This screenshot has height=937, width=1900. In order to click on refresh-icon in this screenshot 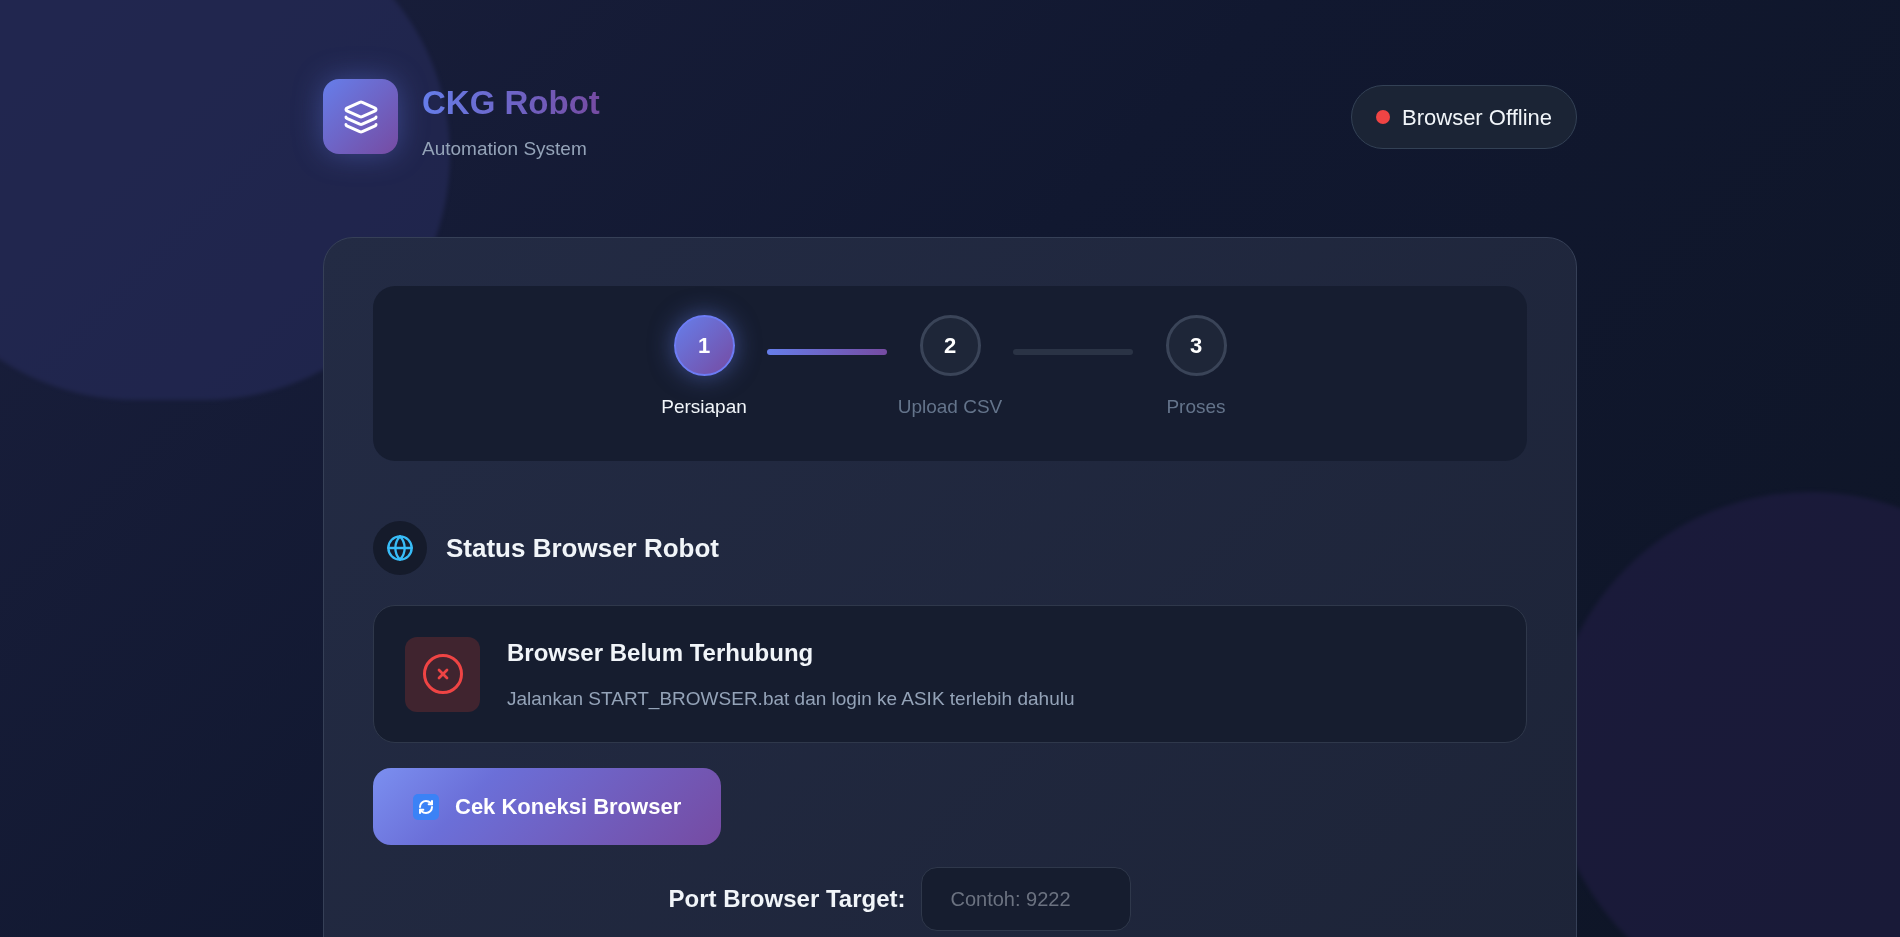, I will do `click(426, 806)`.